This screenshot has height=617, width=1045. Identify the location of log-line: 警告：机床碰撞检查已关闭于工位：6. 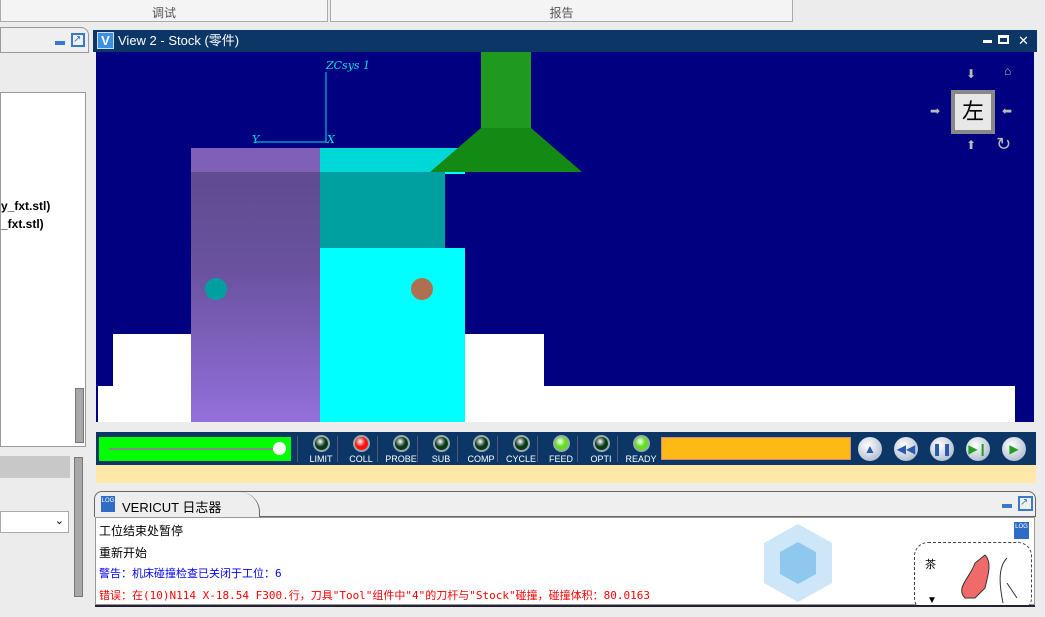
(190, 573).